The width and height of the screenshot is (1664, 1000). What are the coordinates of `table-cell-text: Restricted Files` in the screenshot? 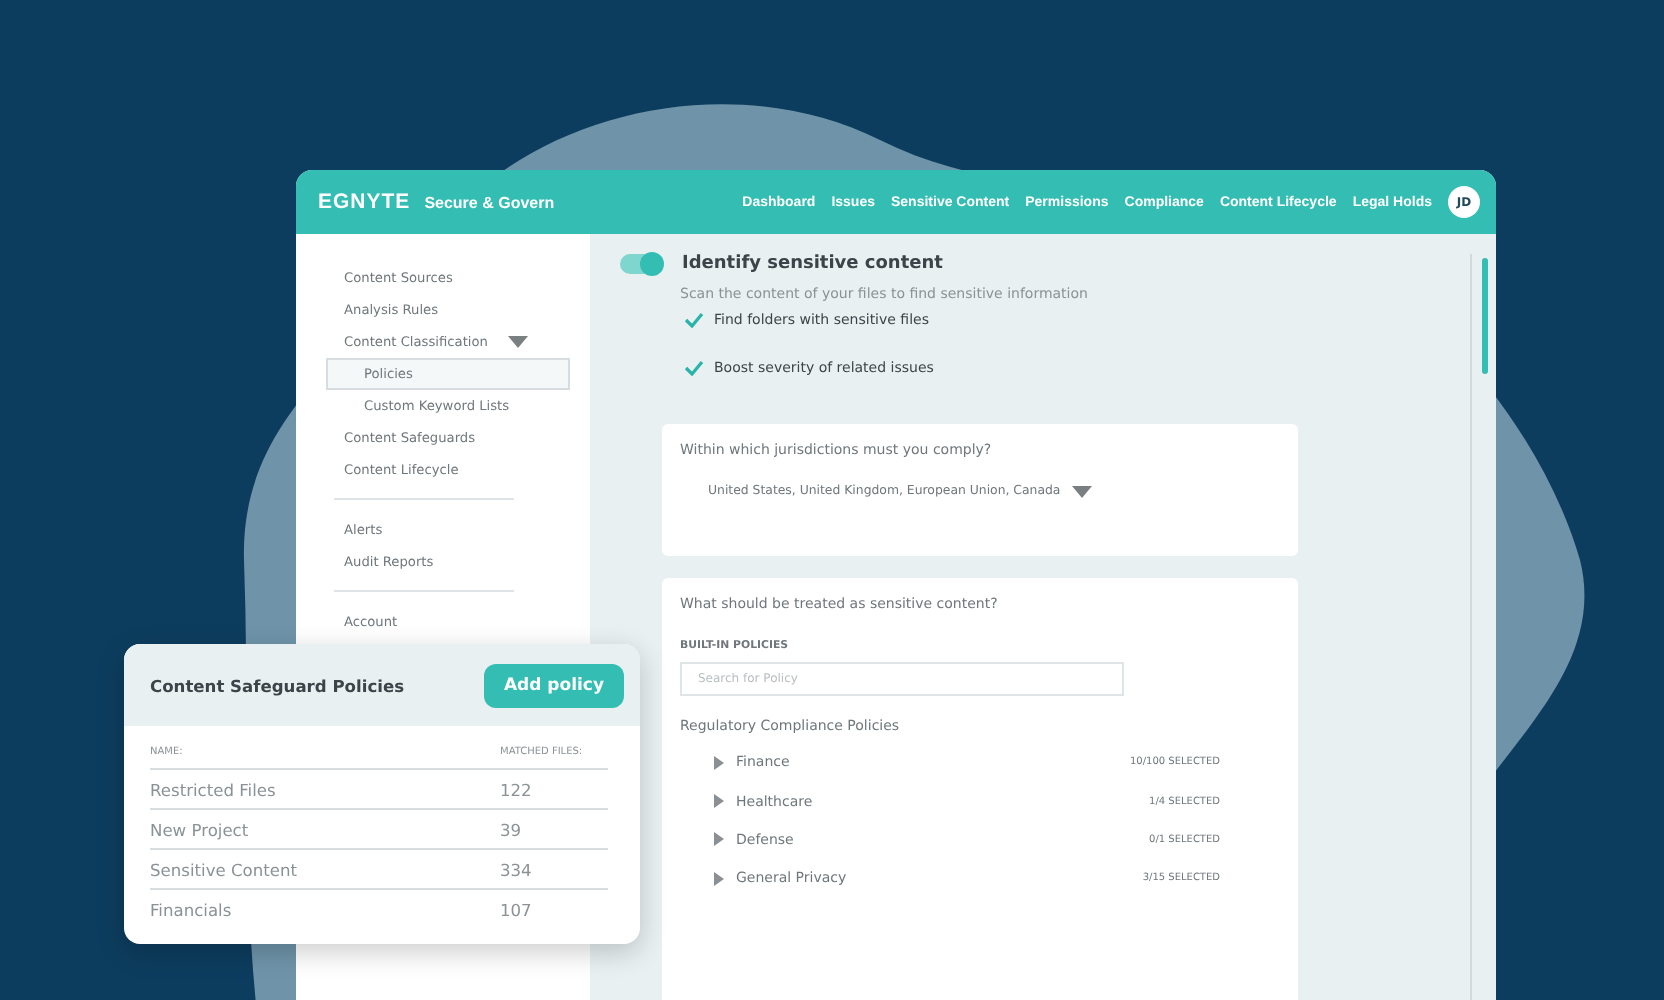 It's located at (214, 789).